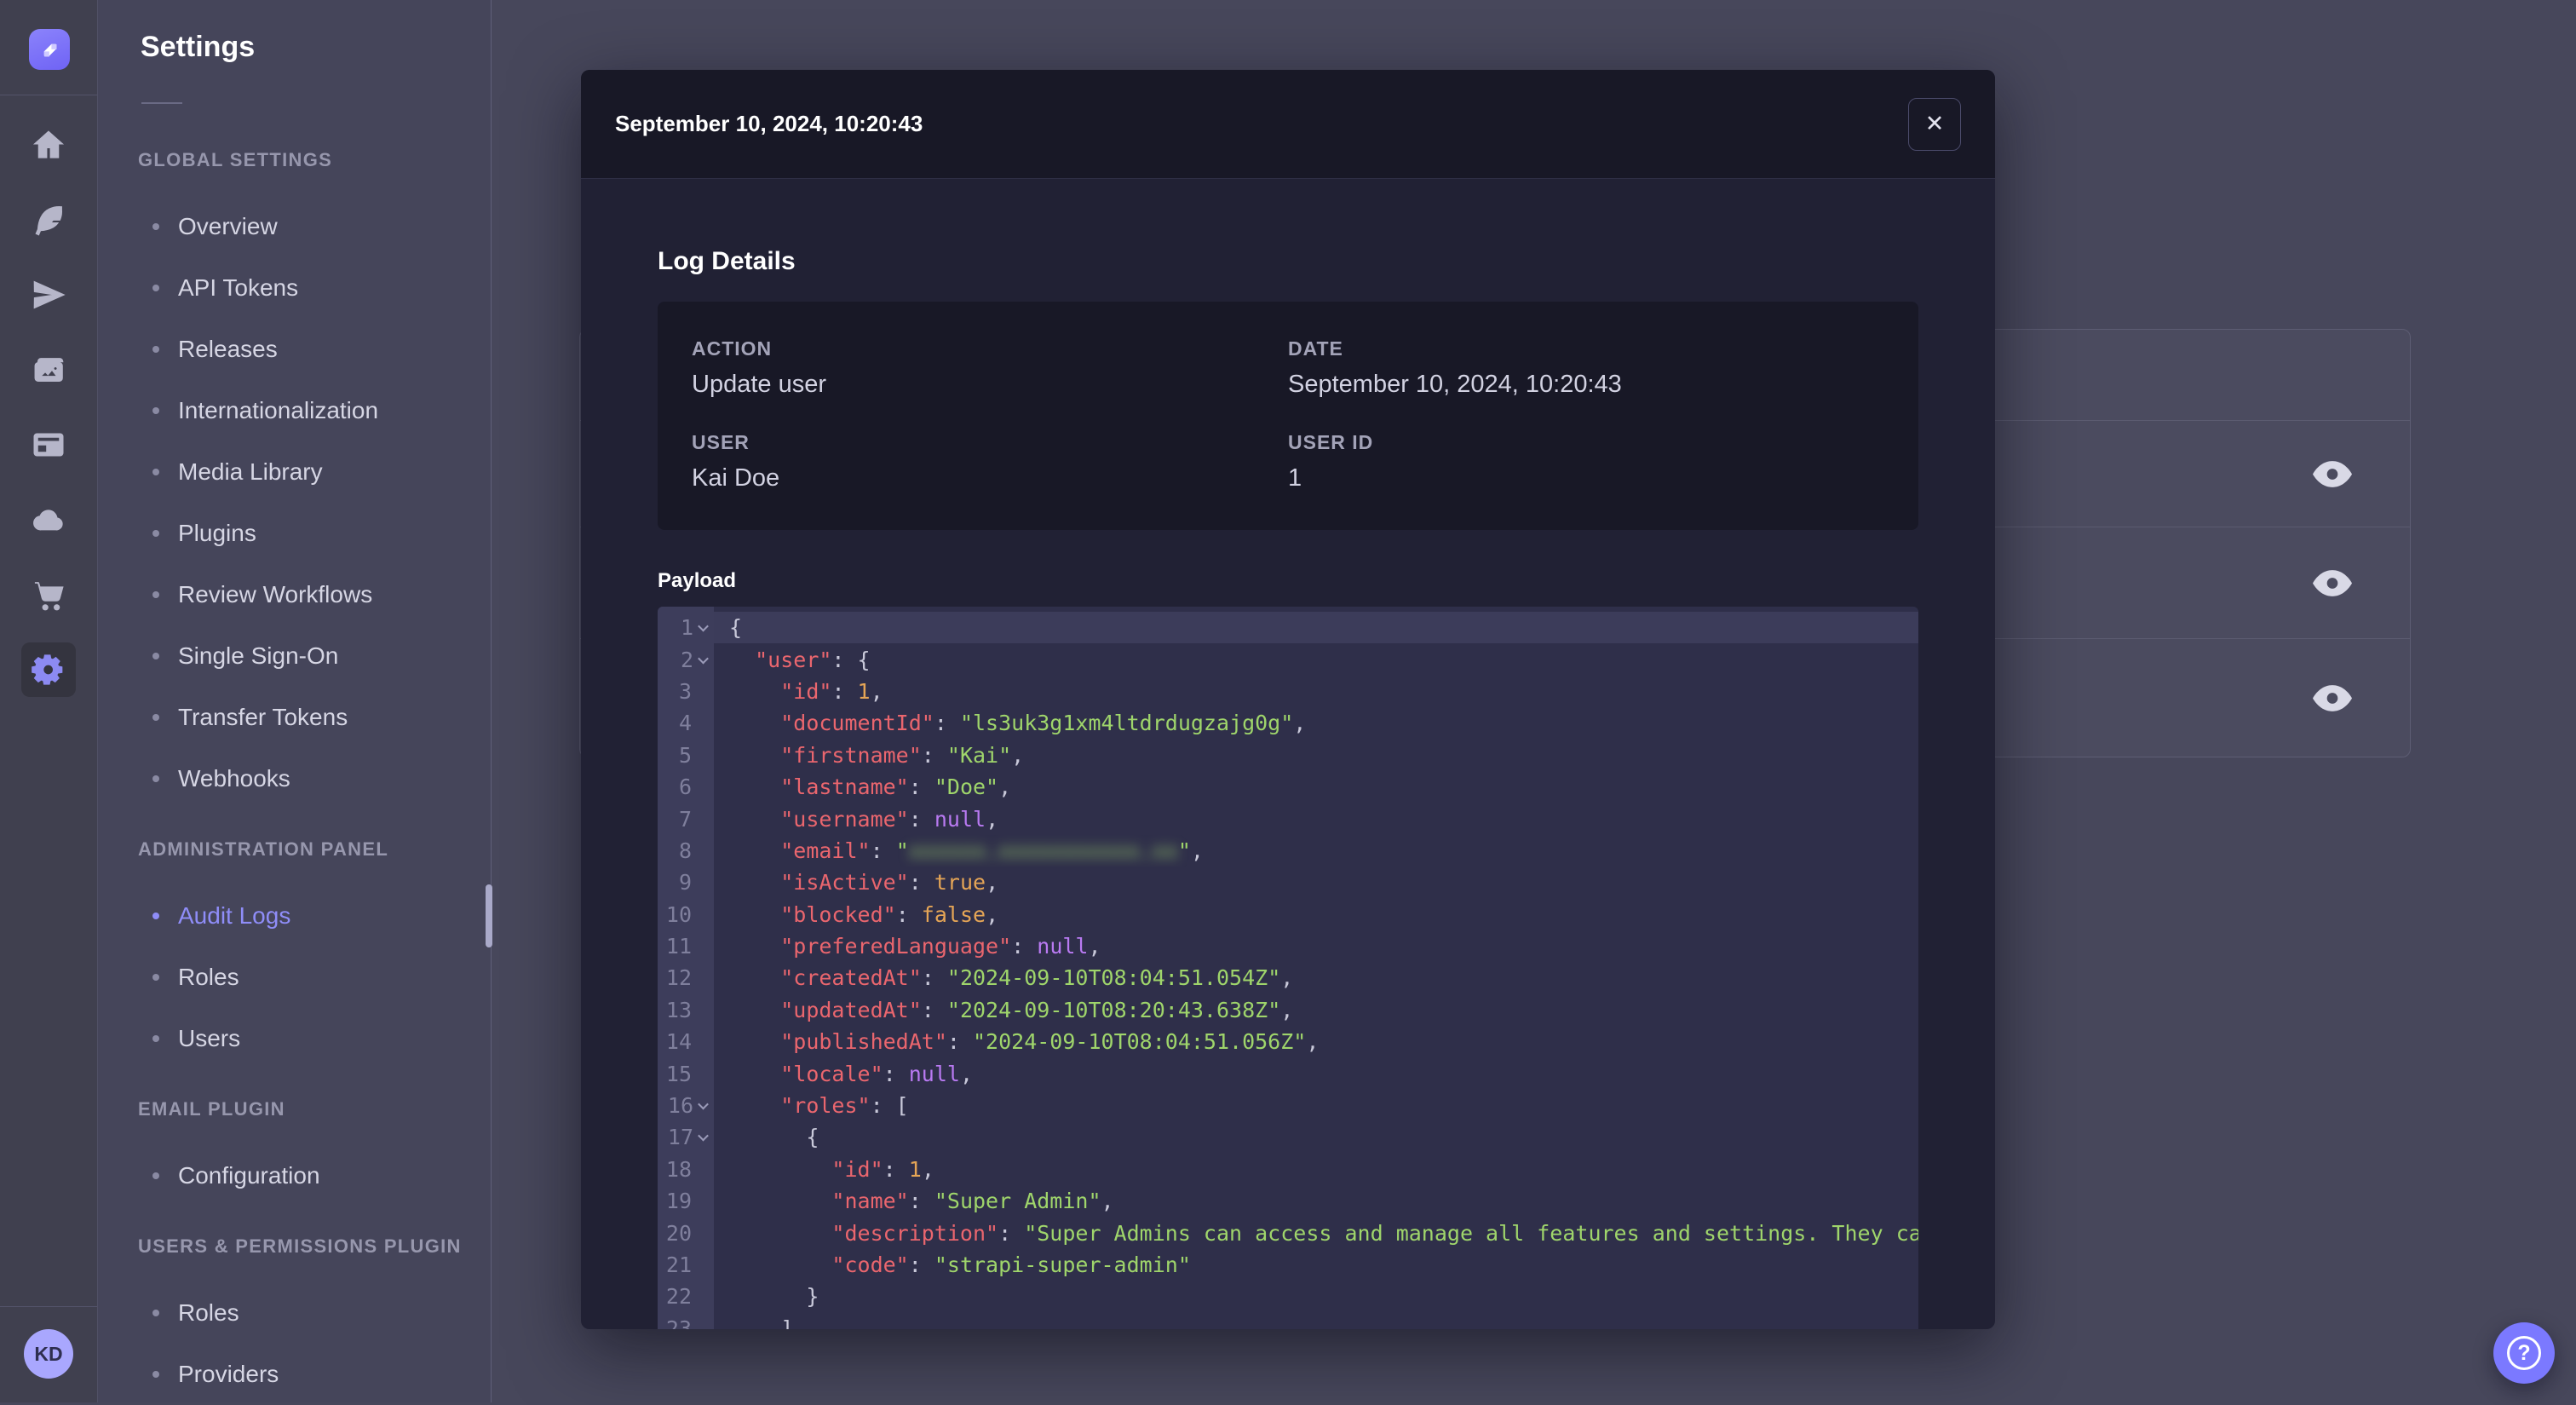 The height and width of the screenshot is (1405, 2576). I want to click on sidebar-item-media-library: Media Library, so click(295, 472).